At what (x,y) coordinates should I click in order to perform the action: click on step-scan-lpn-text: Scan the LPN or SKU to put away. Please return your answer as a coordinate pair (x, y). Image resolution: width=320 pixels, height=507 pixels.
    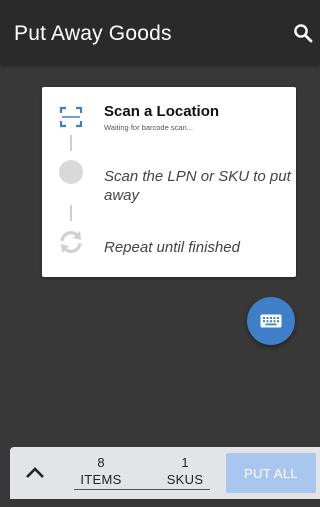
    Looking at the image, I should click on (197, 186).